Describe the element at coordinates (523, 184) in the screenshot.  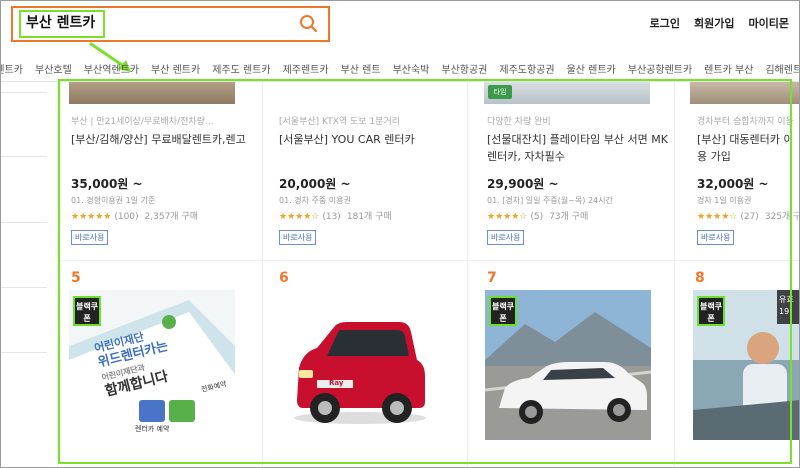
I see `product-price: 29,900원 ~` at that location.